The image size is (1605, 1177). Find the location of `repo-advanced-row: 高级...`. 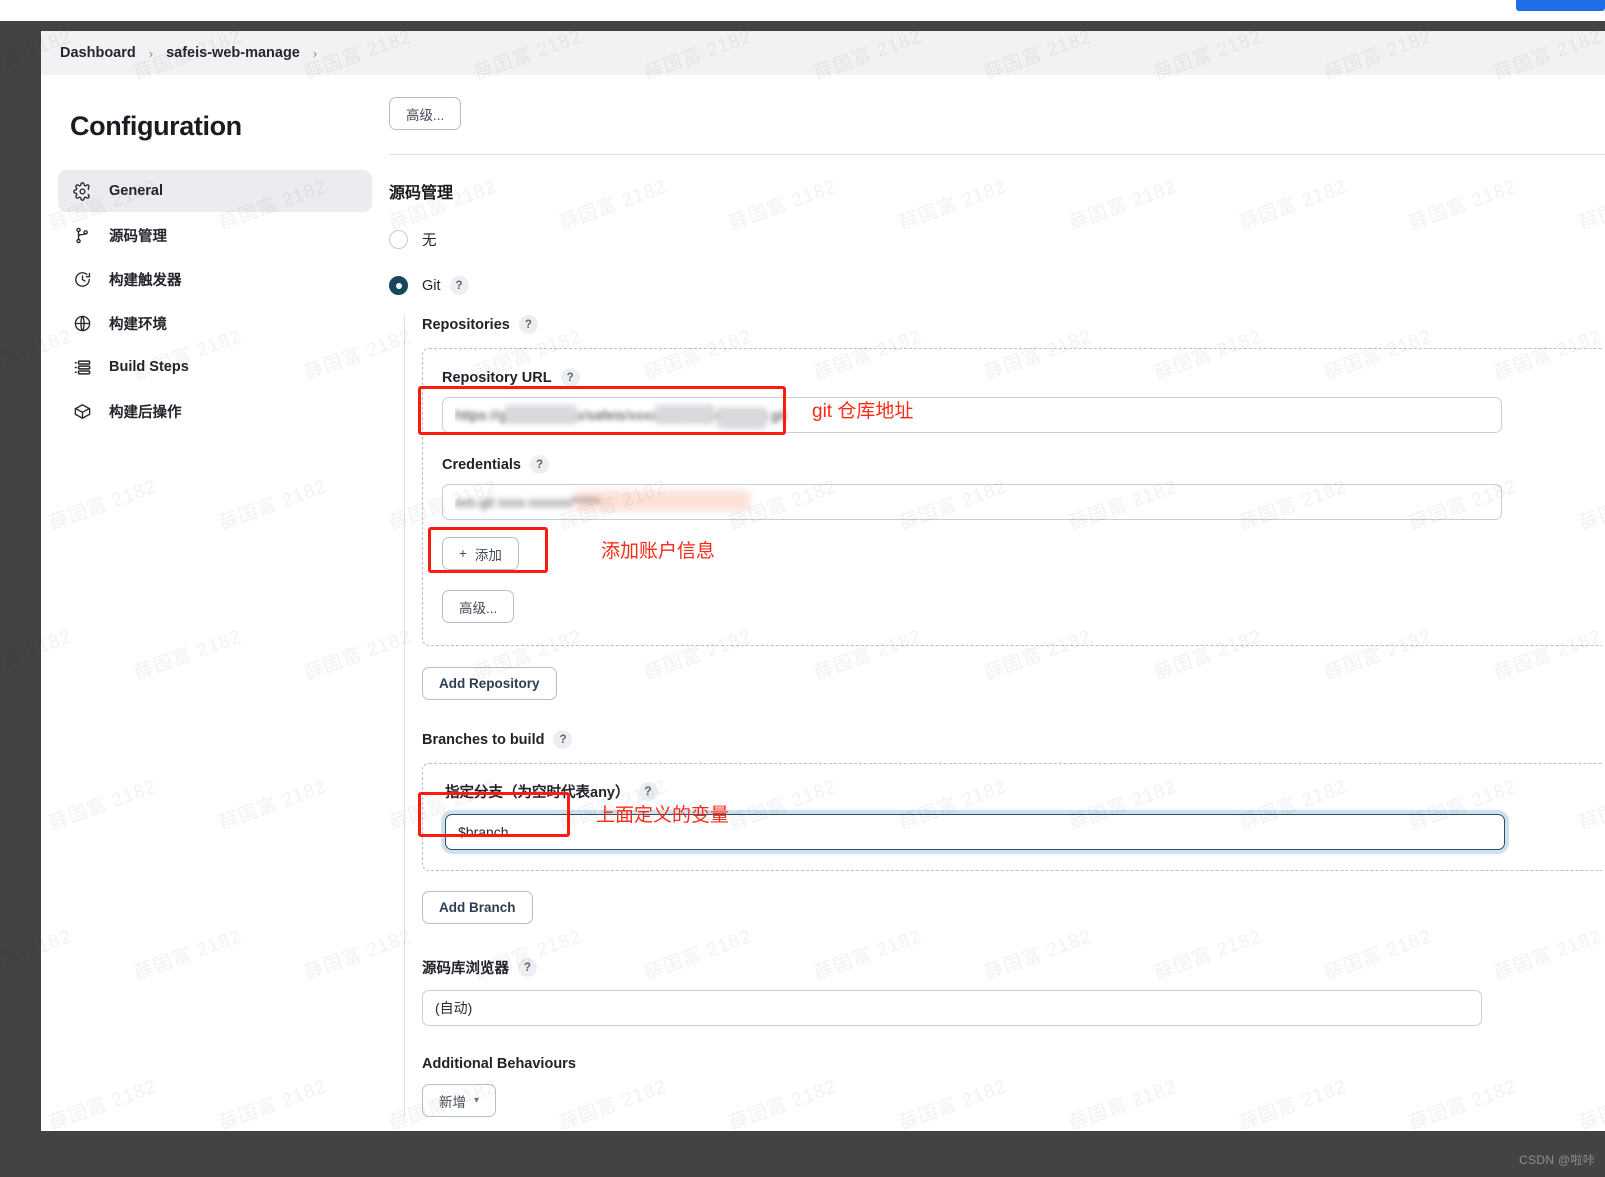

repo-advanced-row: 高级... is located at coordinates (1022, 606).